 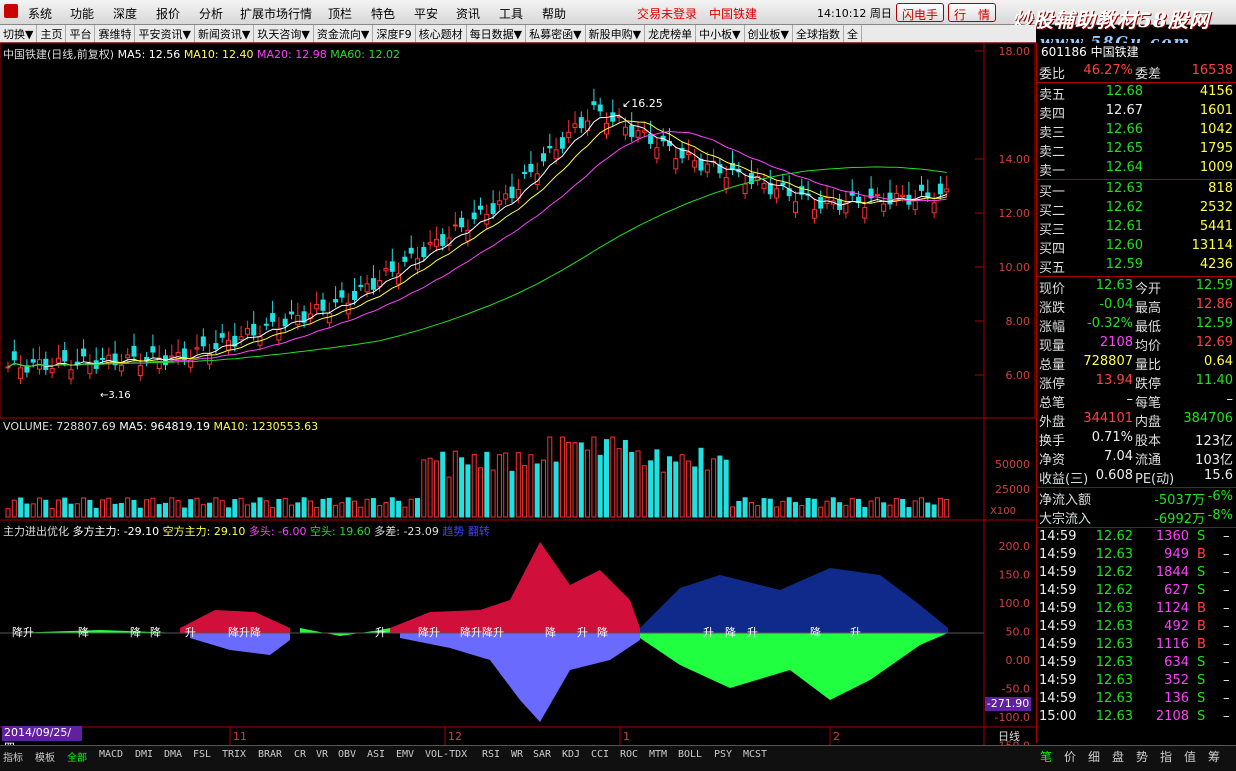 I want to click on tick-side: B, so click(x=1201, y=626).